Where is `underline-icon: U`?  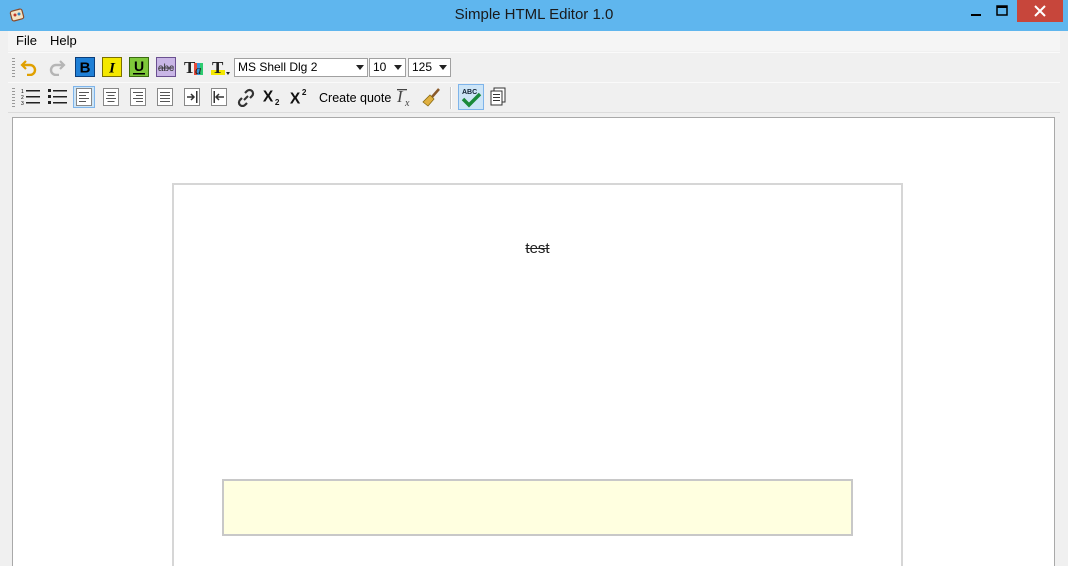 underline-icon: U is located at coordinates (139, 67).